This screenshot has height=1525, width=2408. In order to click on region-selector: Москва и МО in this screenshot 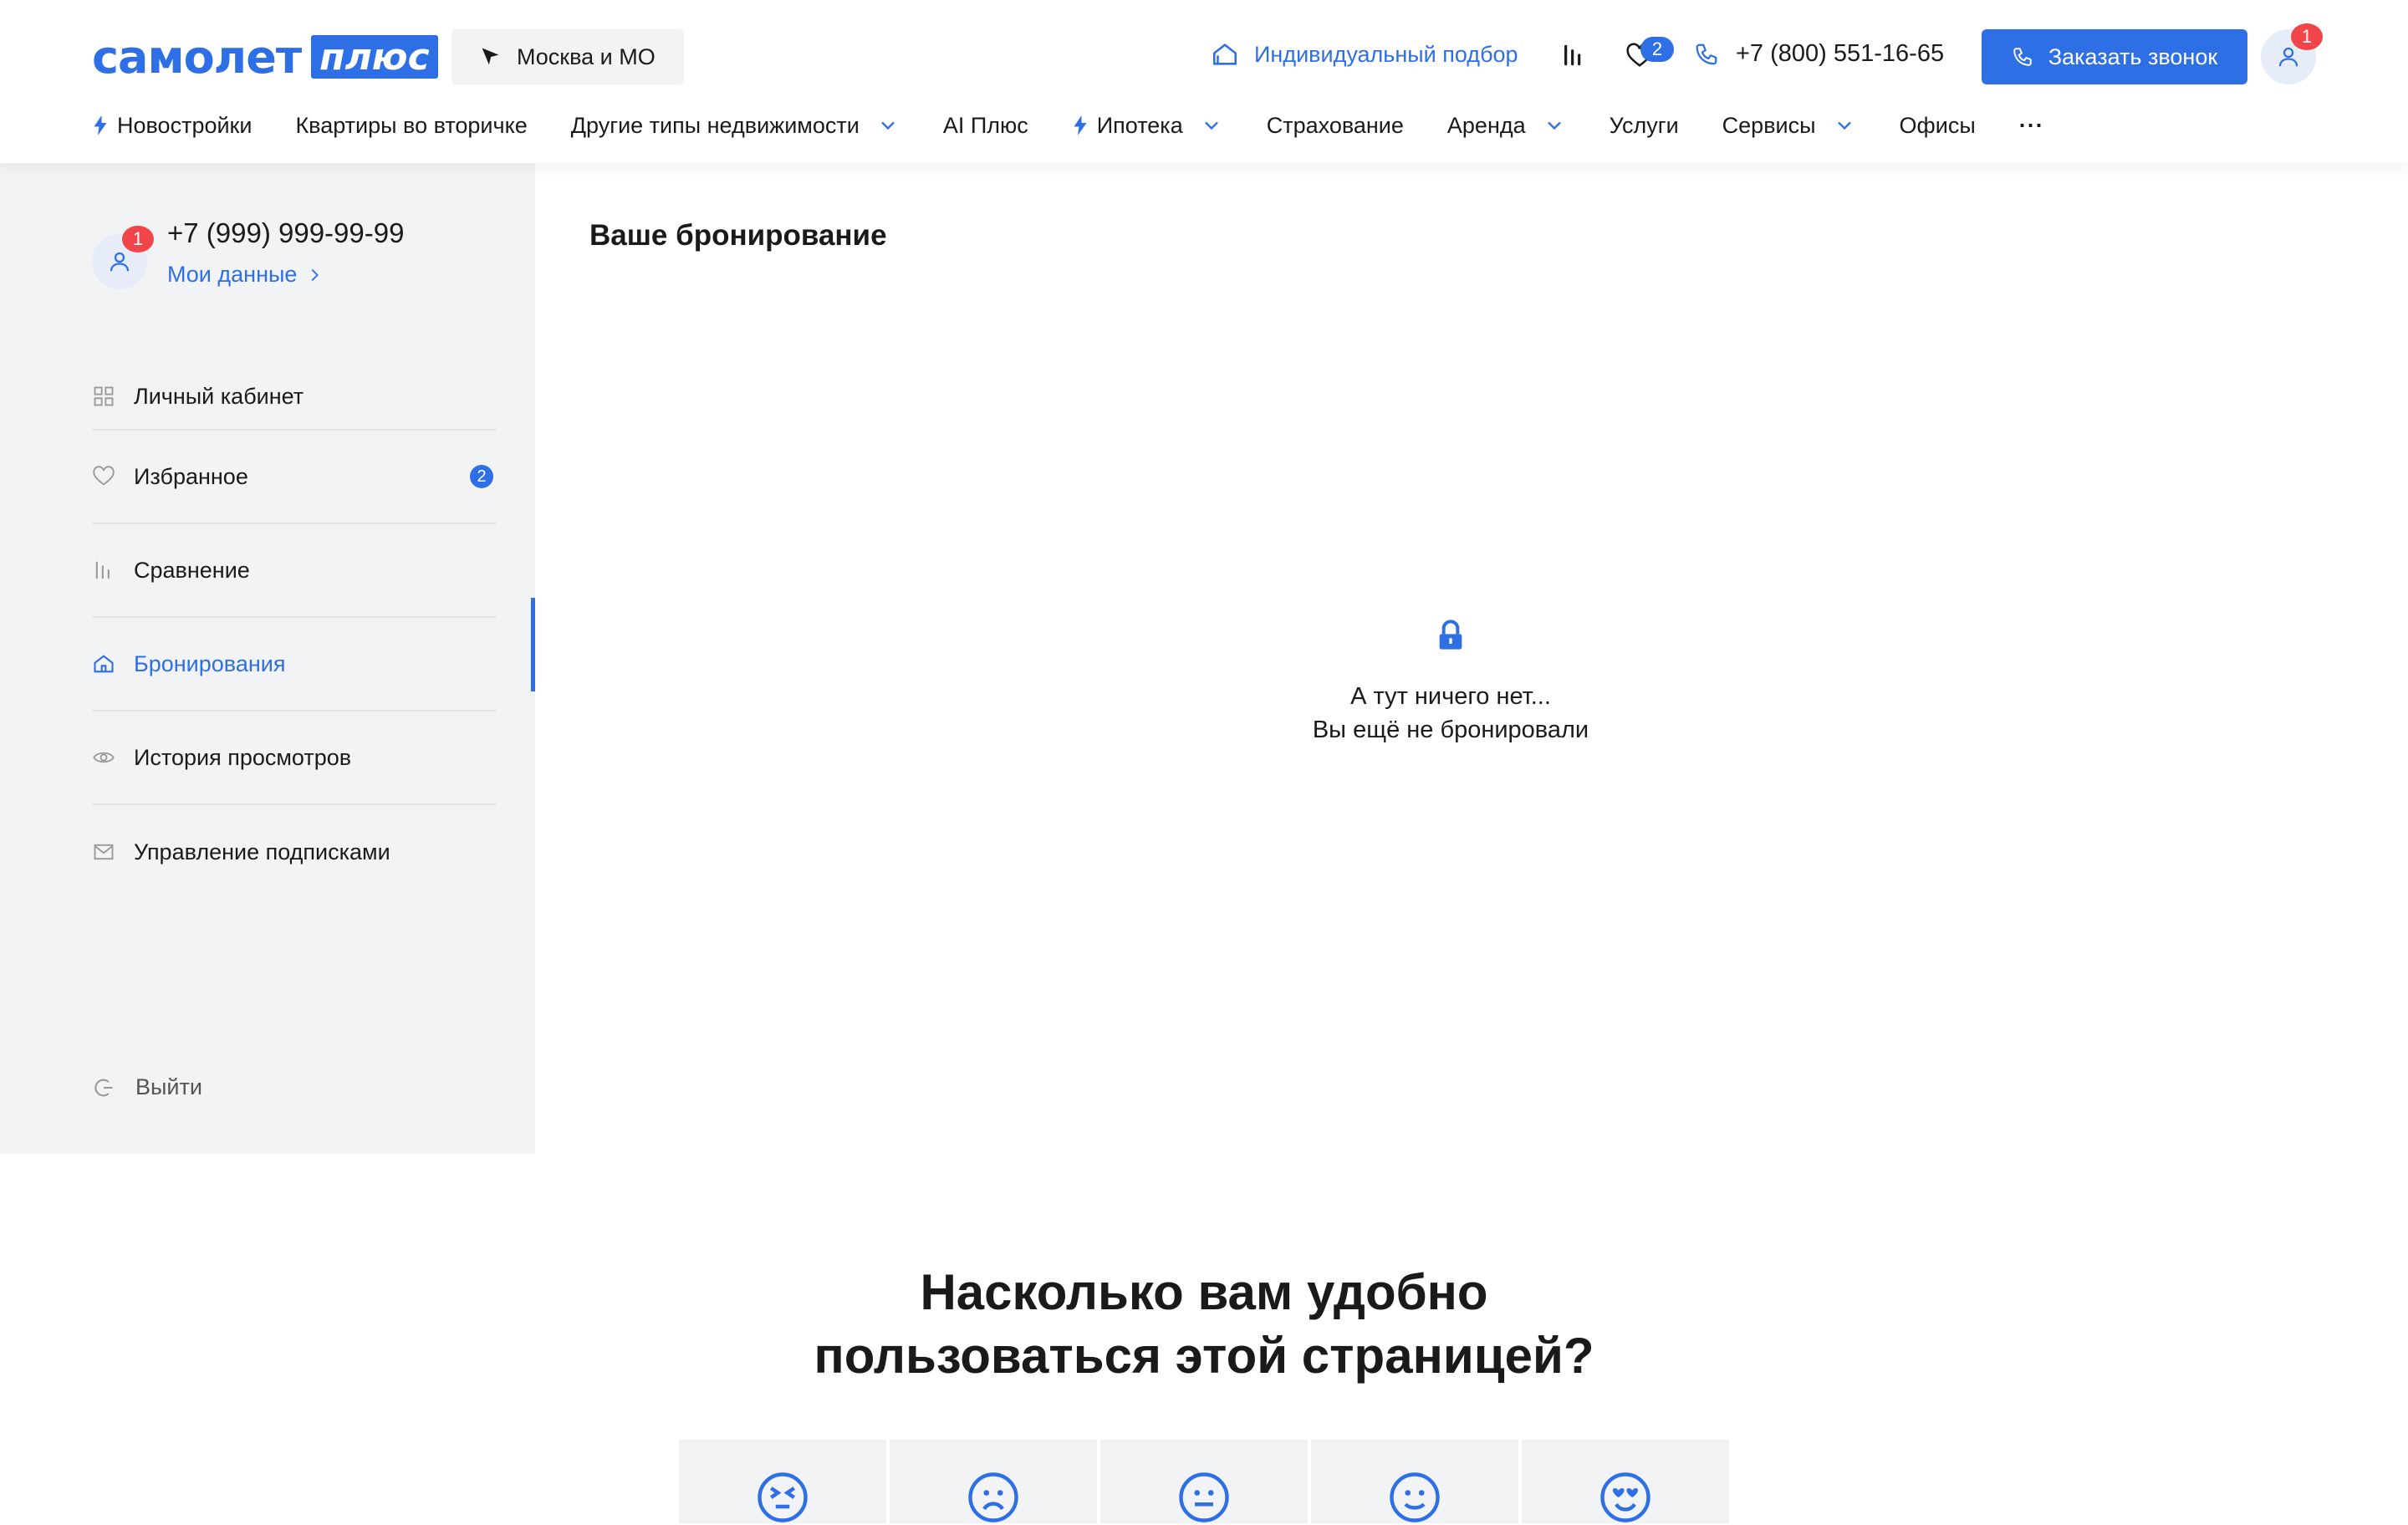, I will do `click(568, 56)`.